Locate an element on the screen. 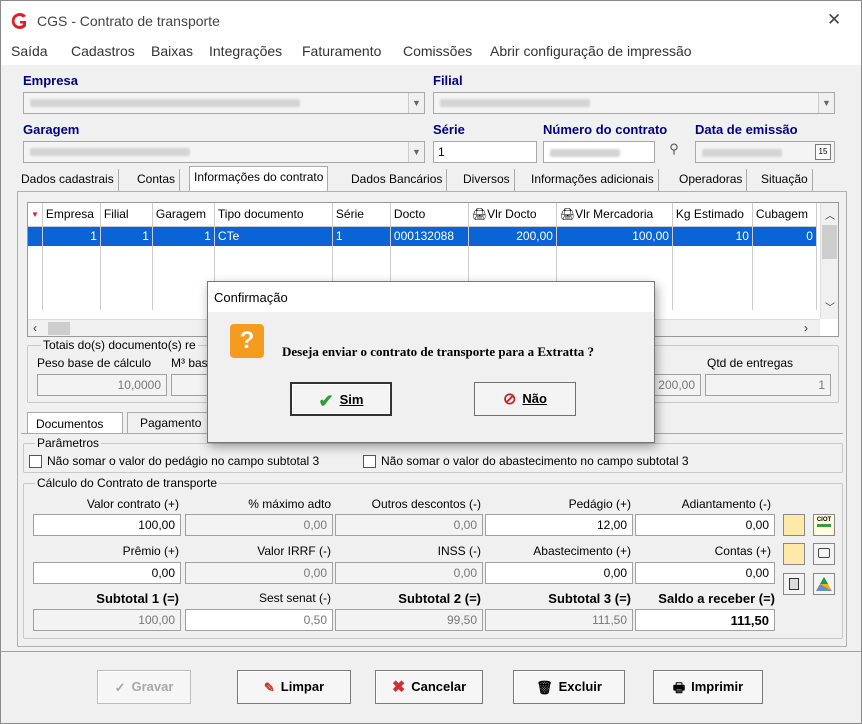 The width and height of the screenshot is (862, 724). valor-contrato-label: Valor contrato (+) is located at coordinates (132, 504).